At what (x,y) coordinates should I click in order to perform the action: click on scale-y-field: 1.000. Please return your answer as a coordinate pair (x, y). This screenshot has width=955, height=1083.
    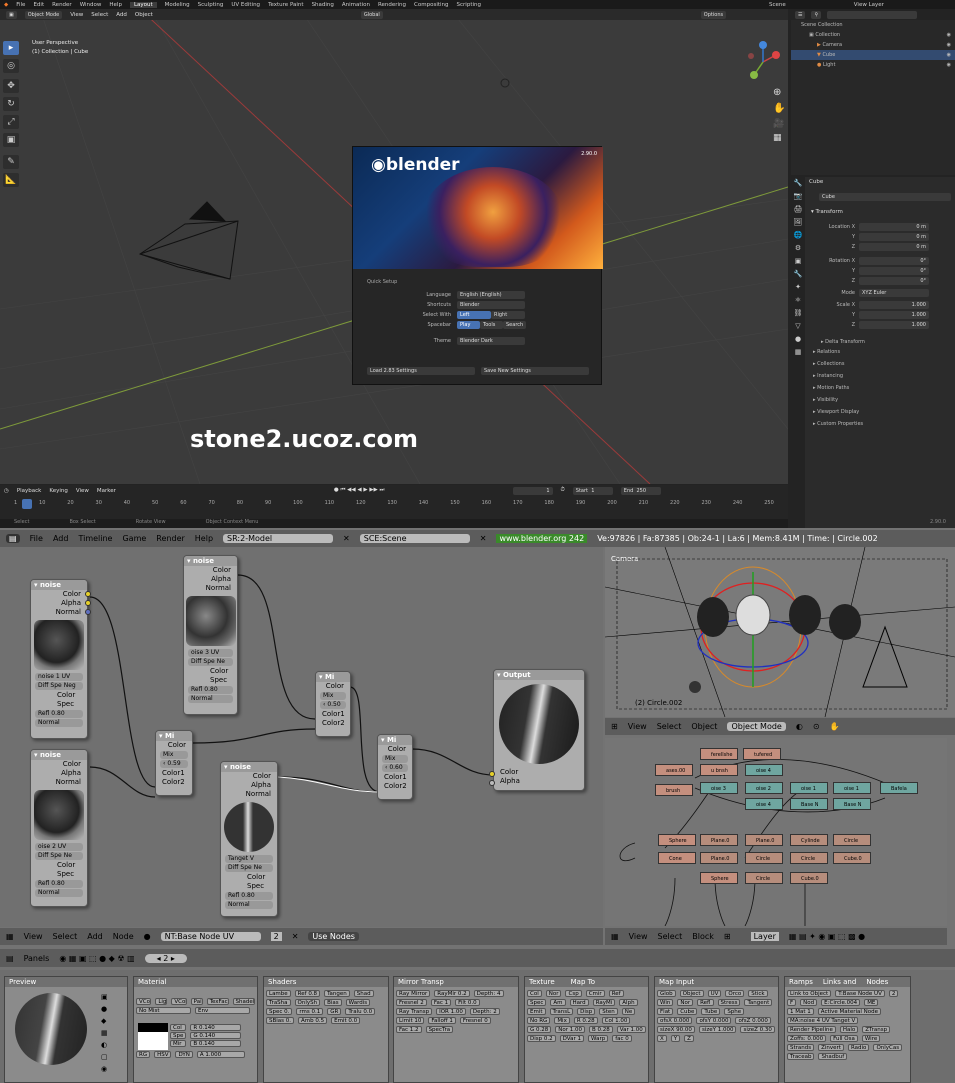
    Looking at the image, I should click on (894, 315).